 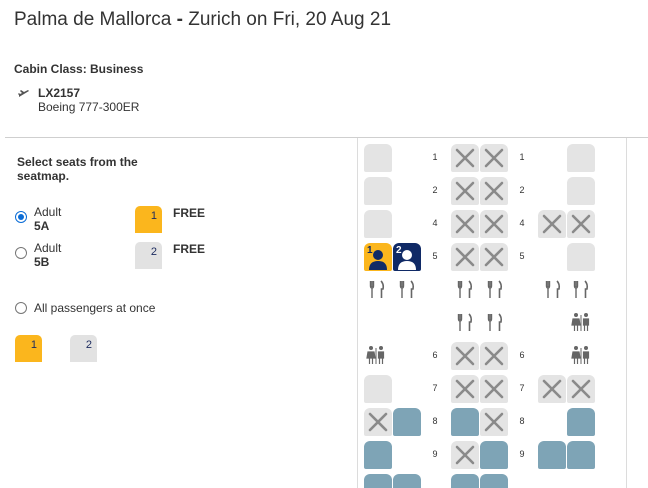 I want to click on seat-8B, so click(x=407, y=422).